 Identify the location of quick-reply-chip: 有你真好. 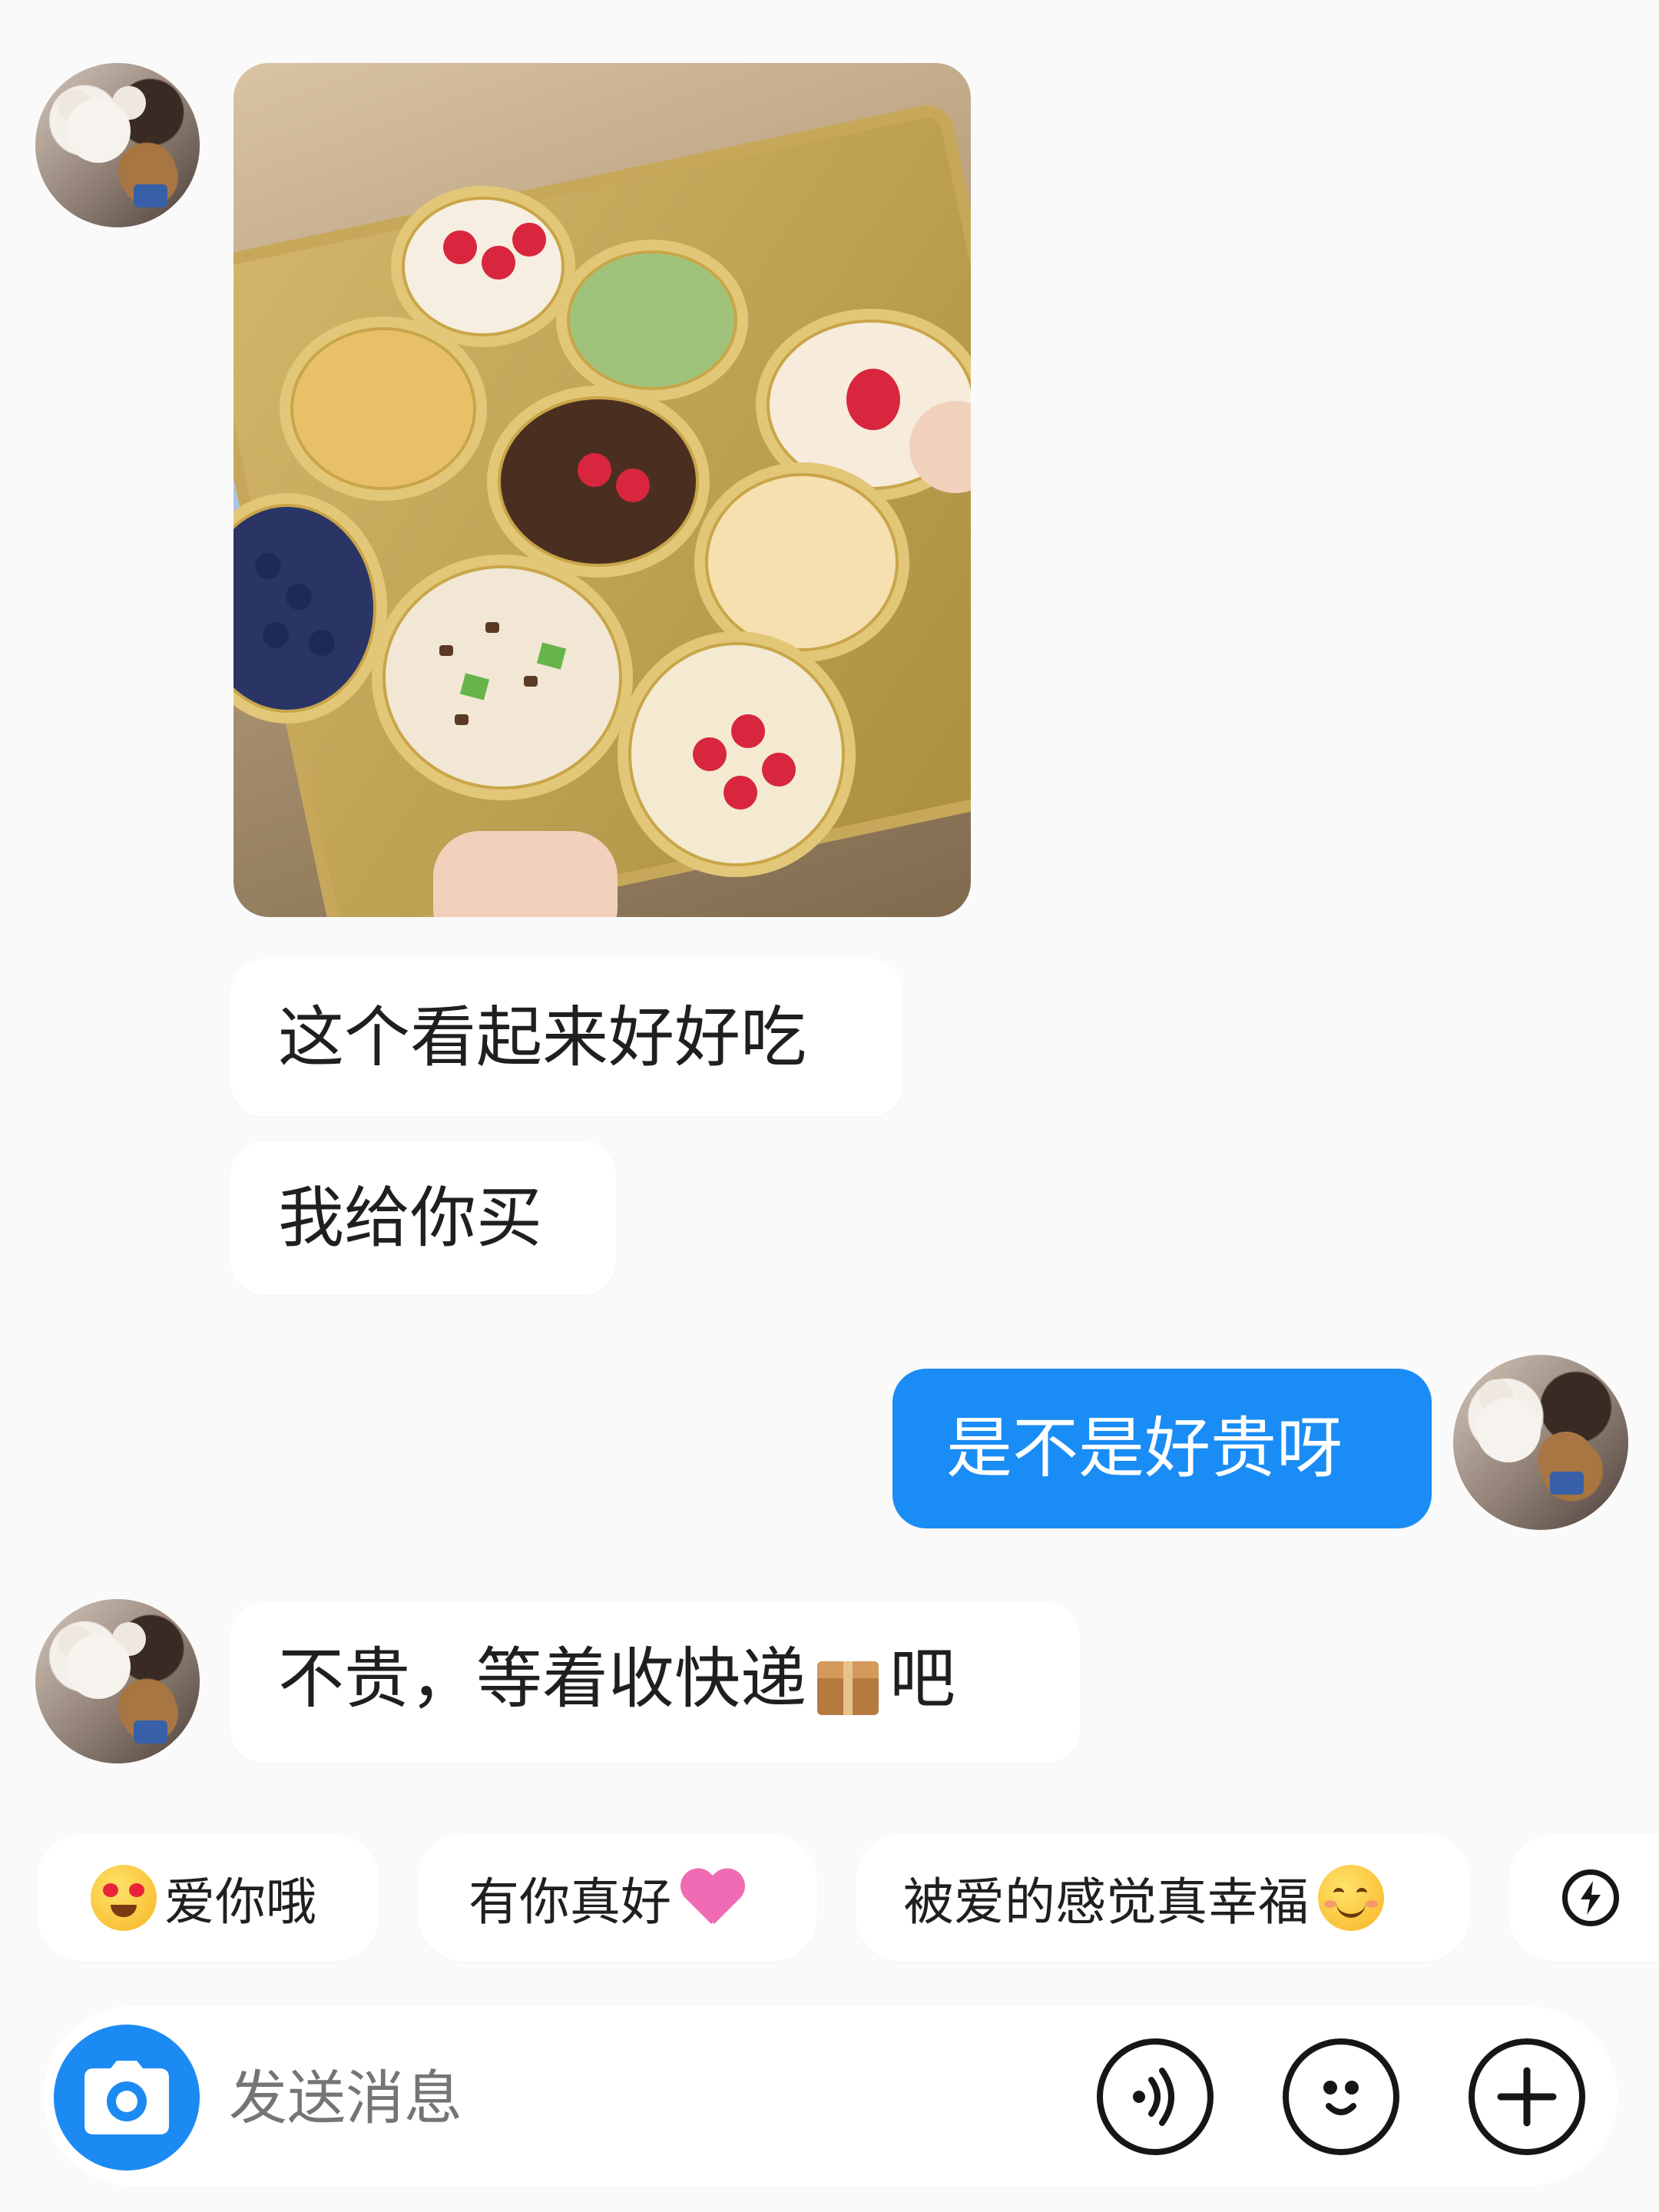
(618, 1898).